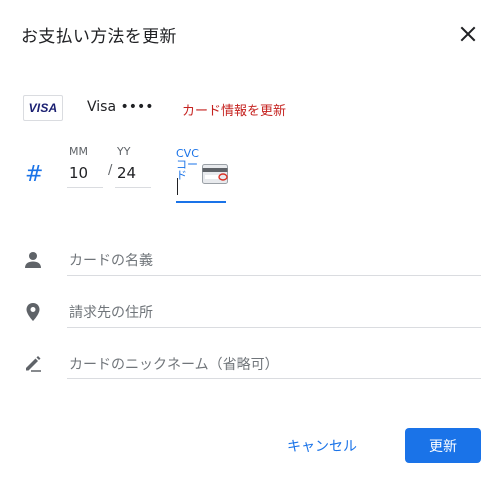 The width and height of the screenshot is (502, 486). What do you see at coordinates (174, 364) in the screenshot?
I see `card-nickname-field: カードのニックネーム（省略可）` at bounding box center [174, 364].